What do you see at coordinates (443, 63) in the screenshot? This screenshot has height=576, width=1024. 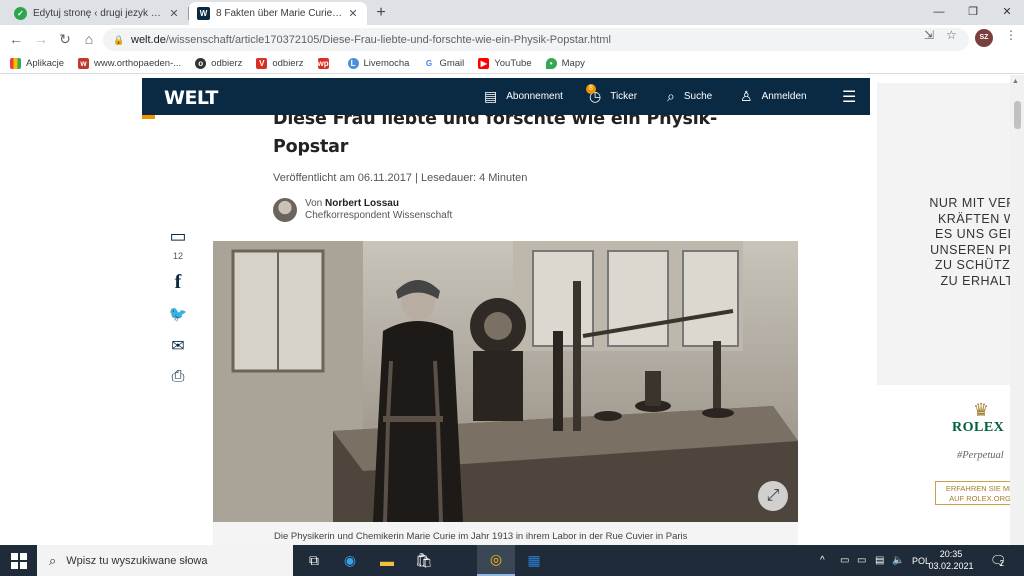 I see `bookmark-gmail: G Gmail` at bounding box center [443, 63].